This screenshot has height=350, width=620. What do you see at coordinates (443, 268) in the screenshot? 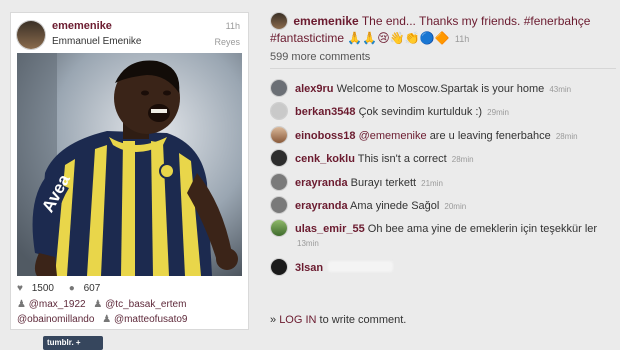
I see `comment-item: 3lsan` at bounding box center [443, 268].